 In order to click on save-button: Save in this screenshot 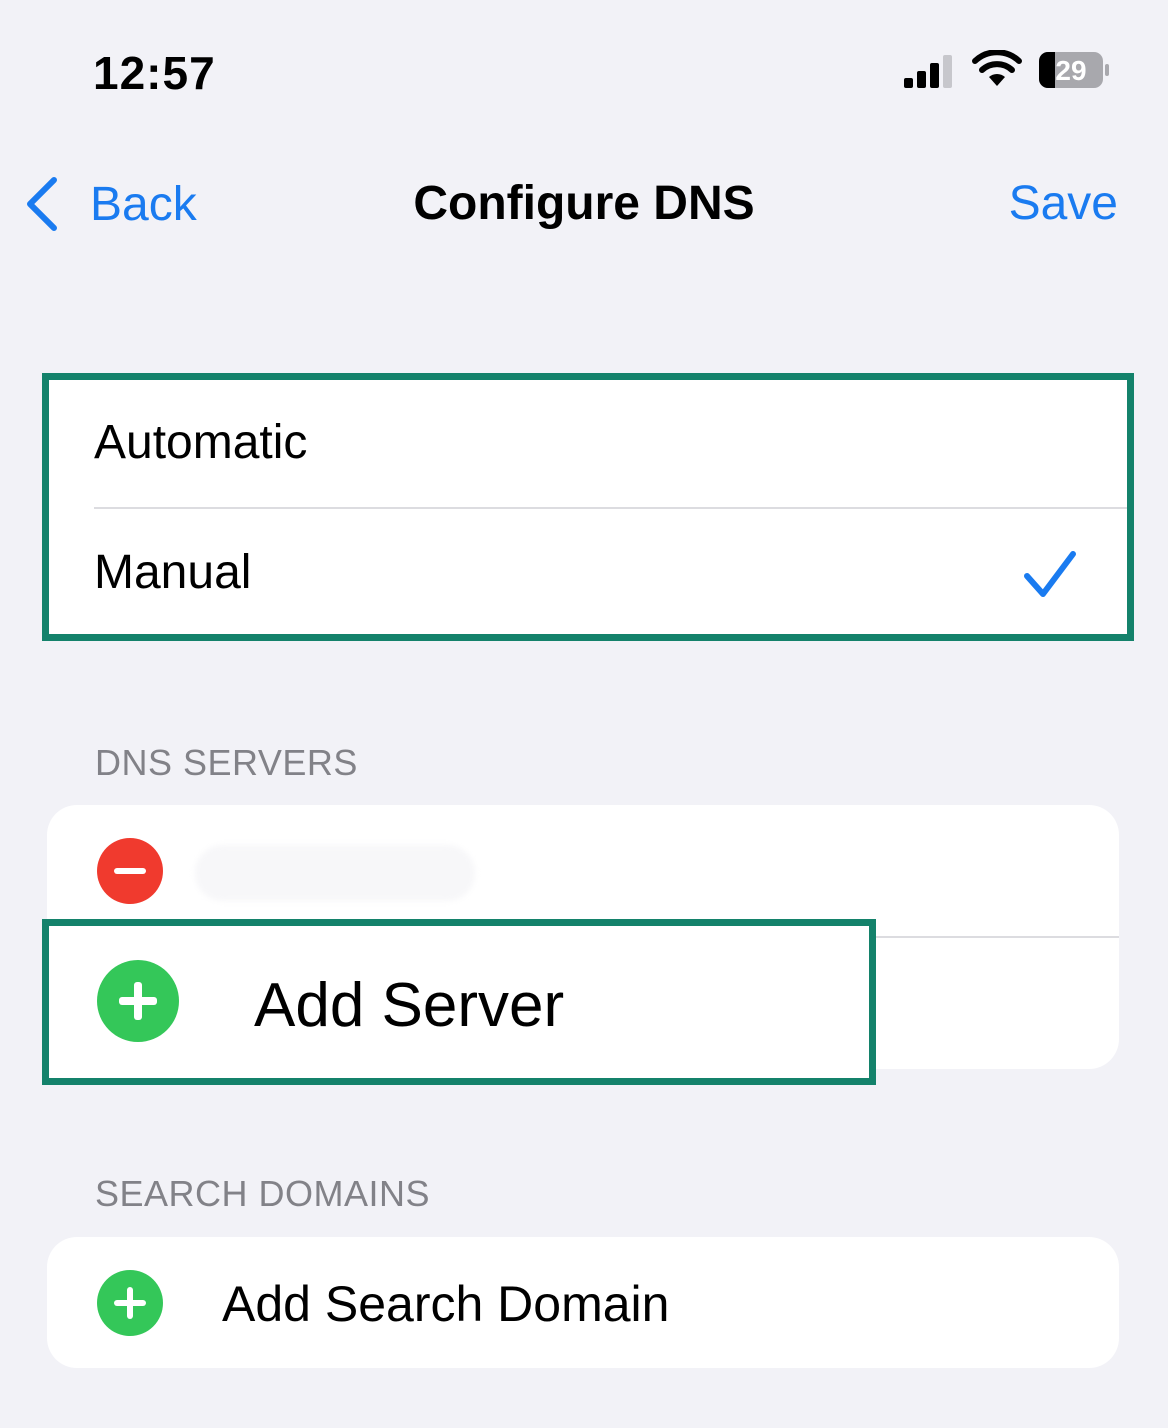, I will do `click(1063, 203)`.